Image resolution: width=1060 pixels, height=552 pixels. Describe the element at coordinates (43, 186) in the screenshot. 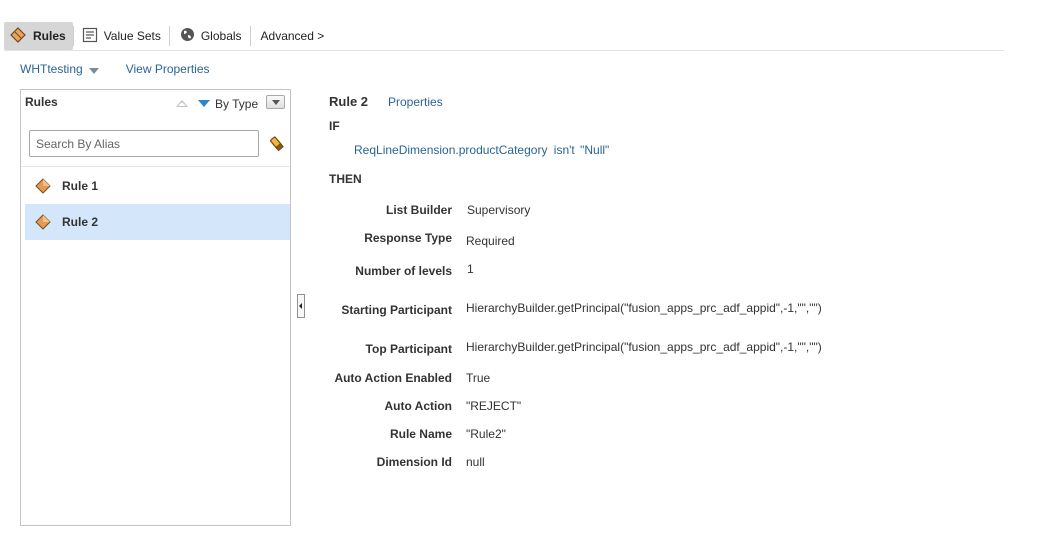

I see `rule-icon` at that location.